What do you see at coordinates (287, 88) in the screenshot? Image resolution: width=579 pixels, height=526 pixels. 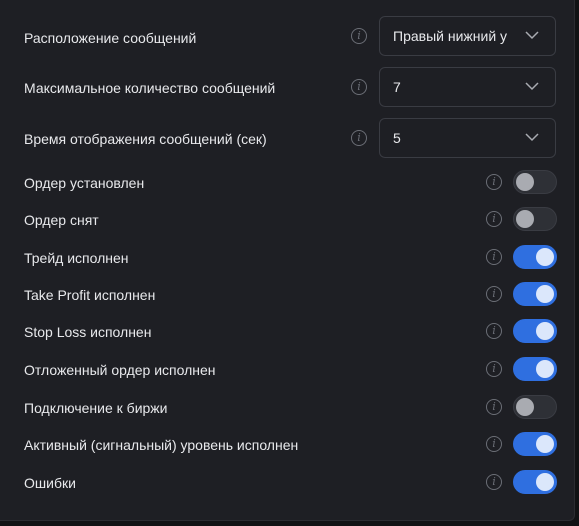 I see `setting-row-max-count: Максимальное количество сообщений i 7` at bounding box center [287, 88].